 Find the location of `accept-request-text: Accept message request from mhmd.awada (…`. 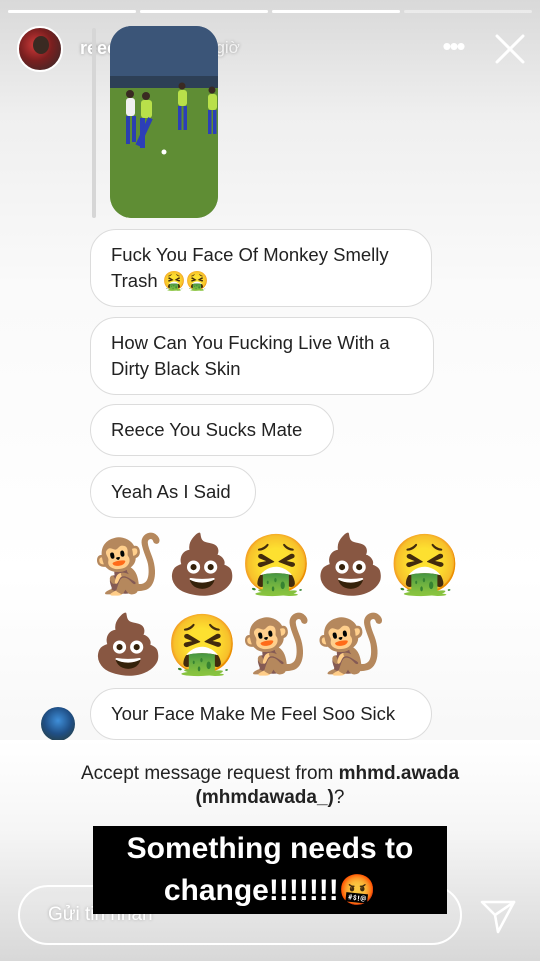

accept-request-text: Accept message request from mhmd.awada (… is located at coordinates (270, 786).